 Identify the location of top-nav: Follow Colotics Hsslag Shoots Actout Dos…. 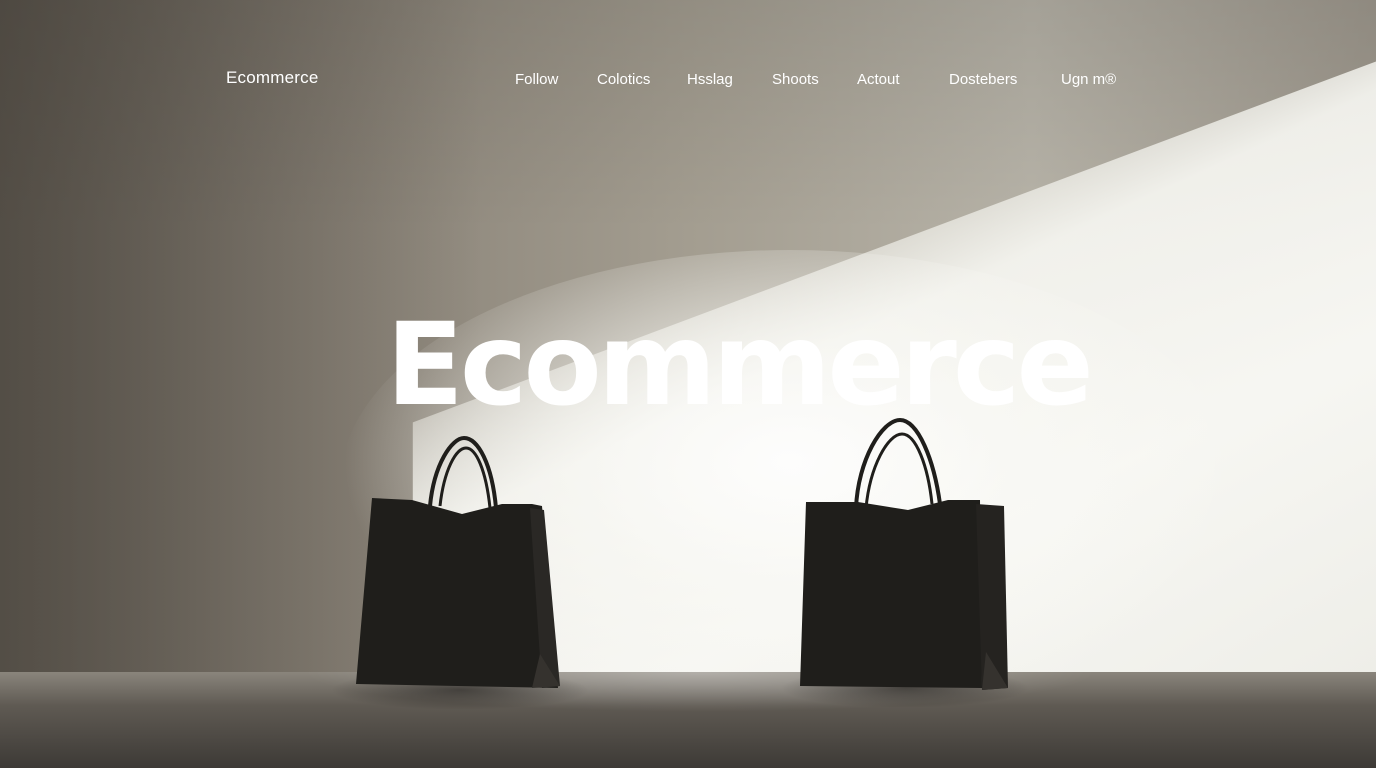
(688, 81).